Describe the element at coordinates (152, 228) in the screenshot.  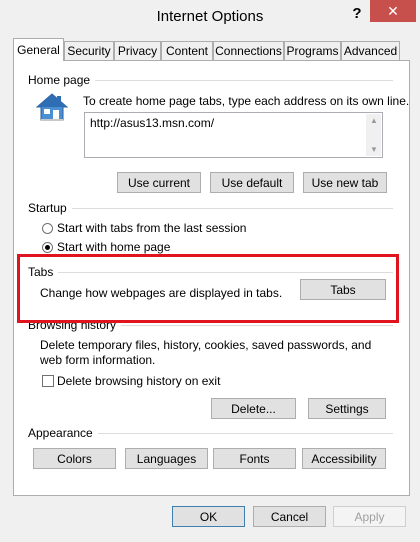
I see `start-with-last-session-label: Start with tabs from the last session` at that location.